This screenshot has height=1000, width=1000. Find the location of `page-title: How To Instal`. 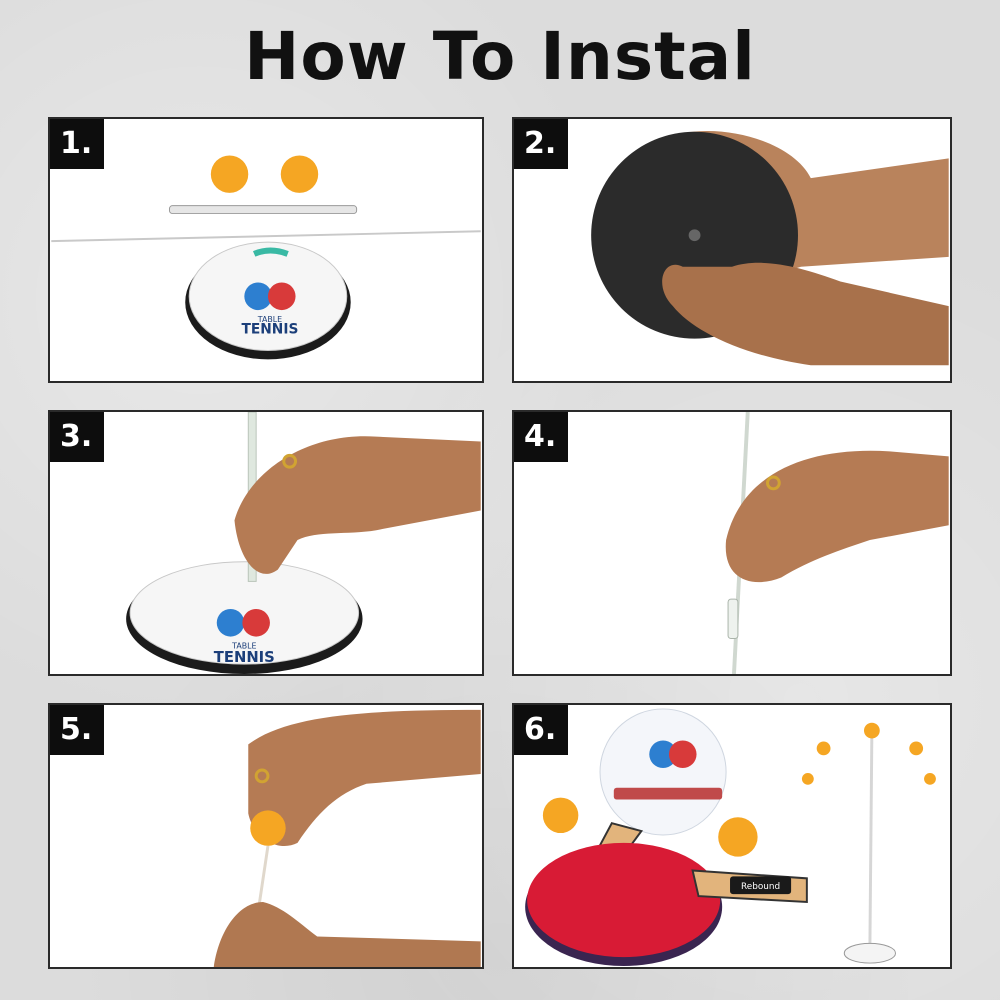

page-title: How To Instal is located at coordinates (500, 56).